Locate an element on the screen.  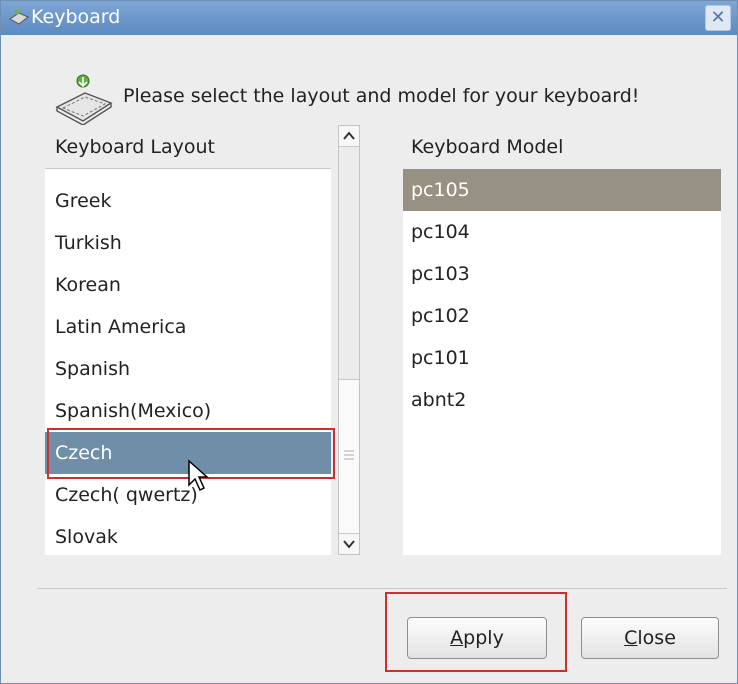
model-item: abnt2 is located at coordinates (562, 400).